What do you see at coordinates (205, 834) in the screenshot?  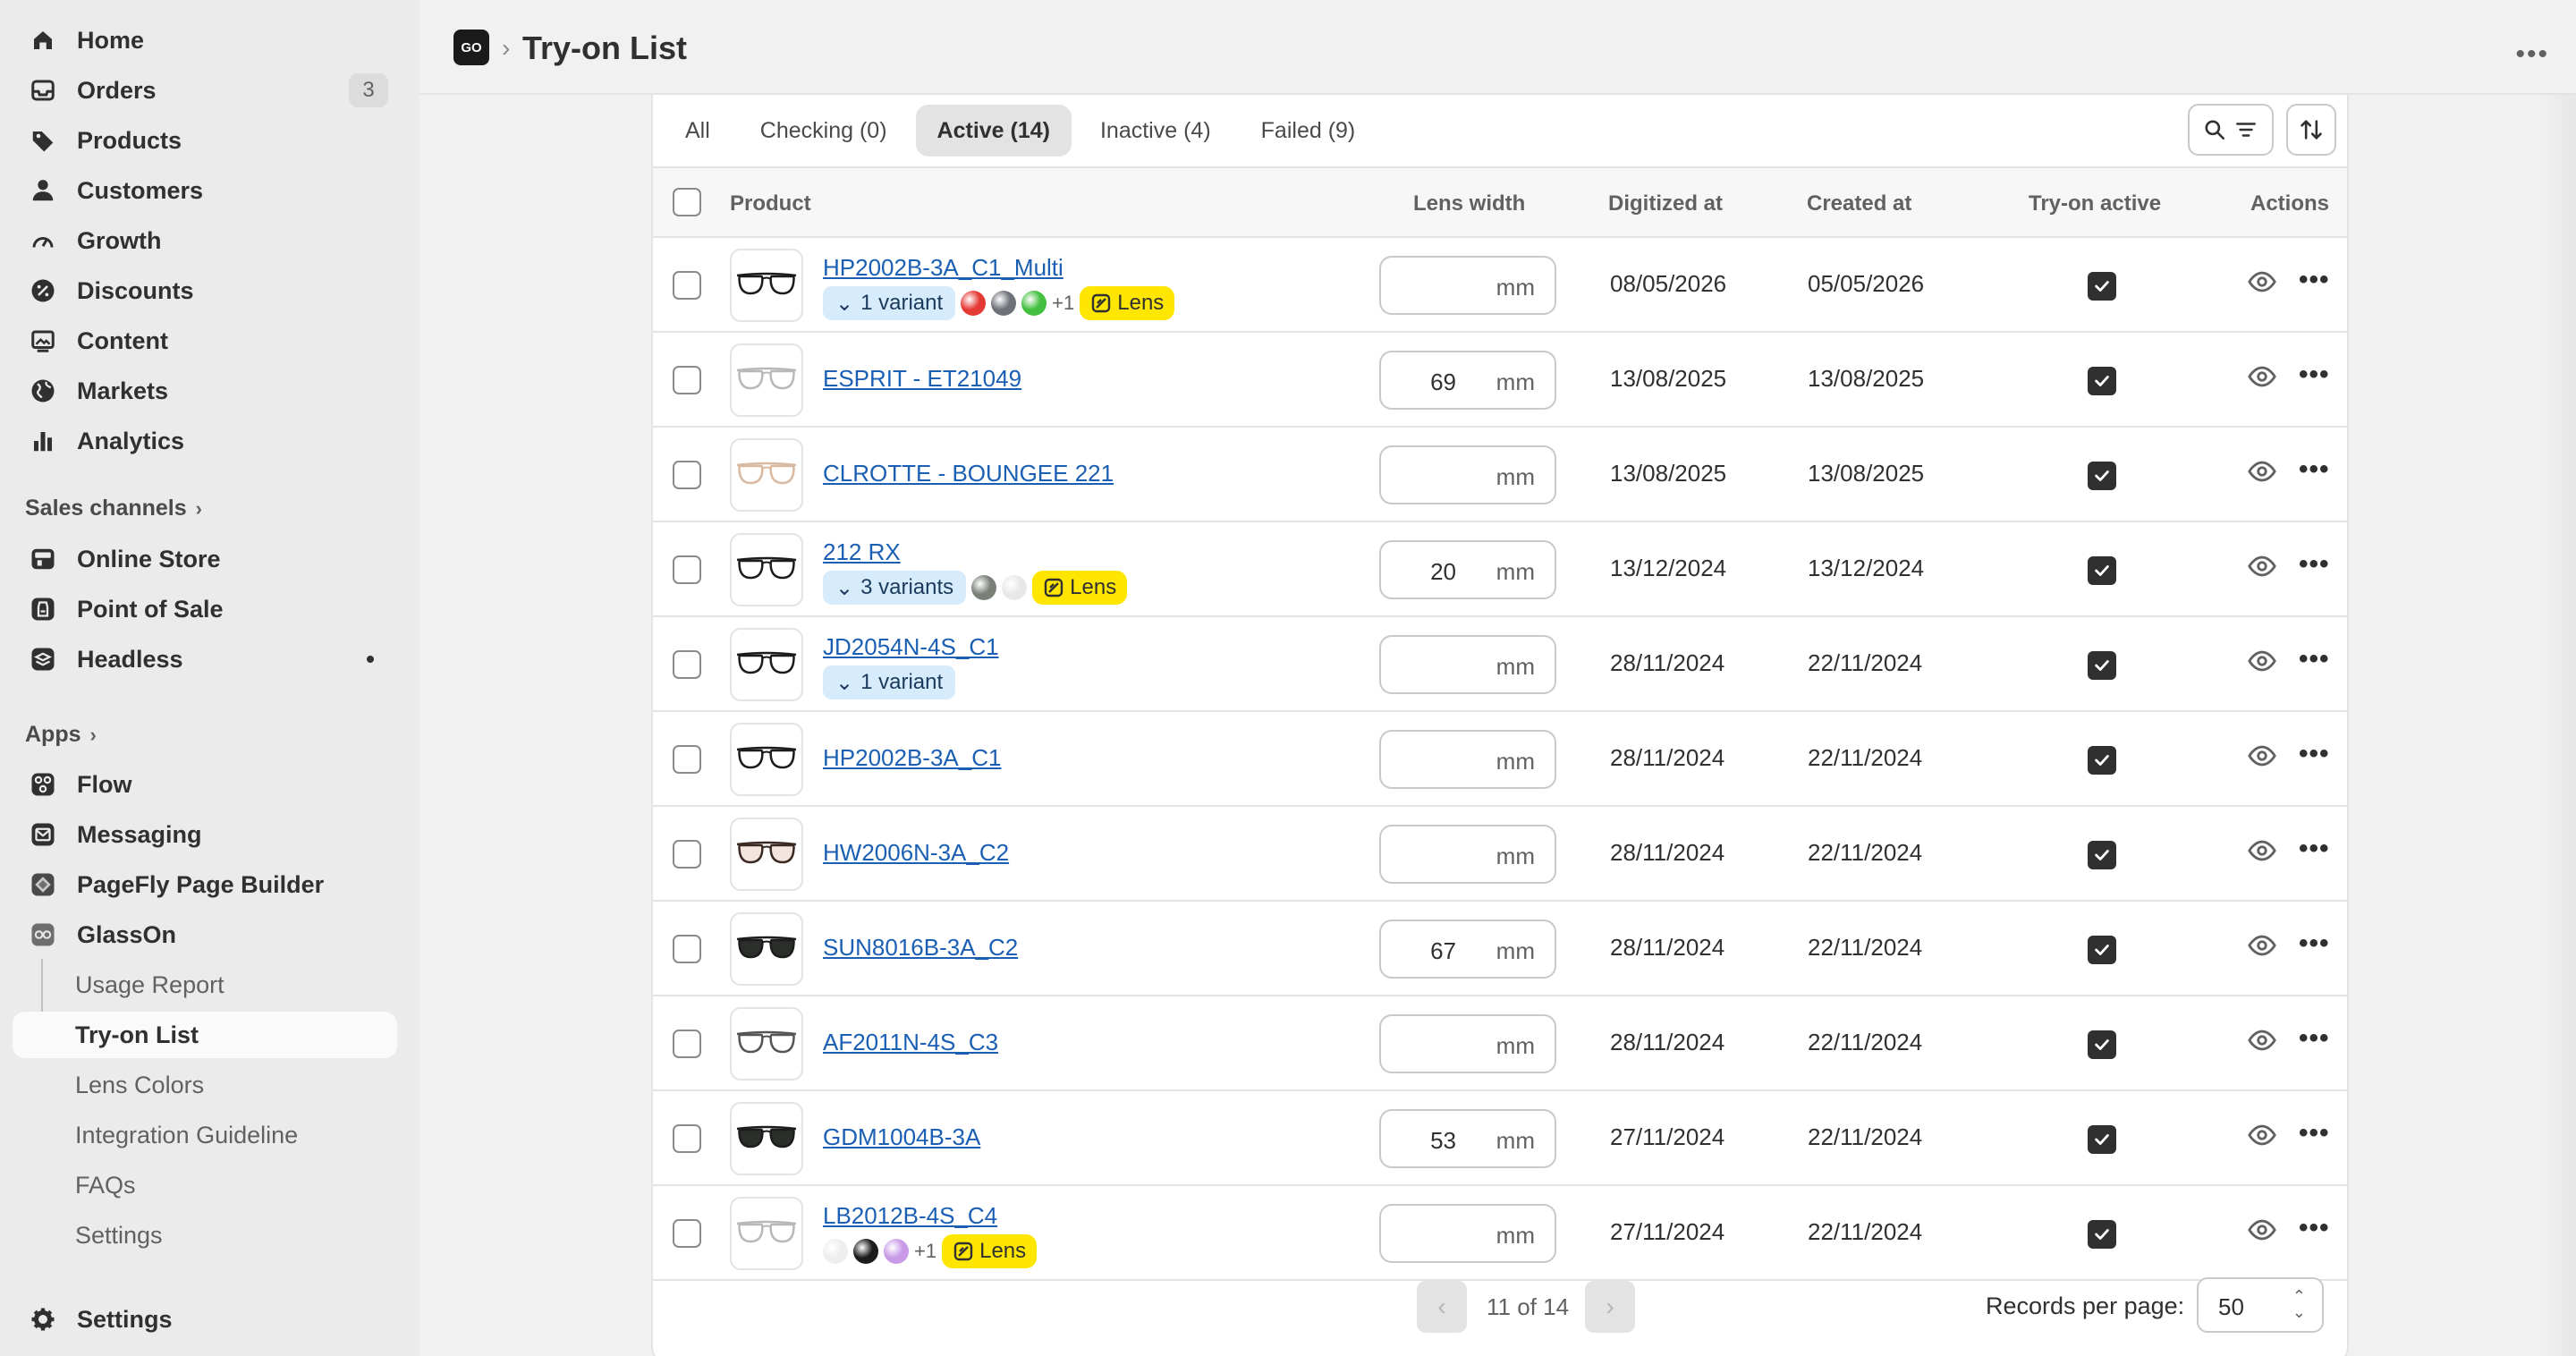 I see `sidebar-app-messaging: Messaging` at bounding box center [205, 834].